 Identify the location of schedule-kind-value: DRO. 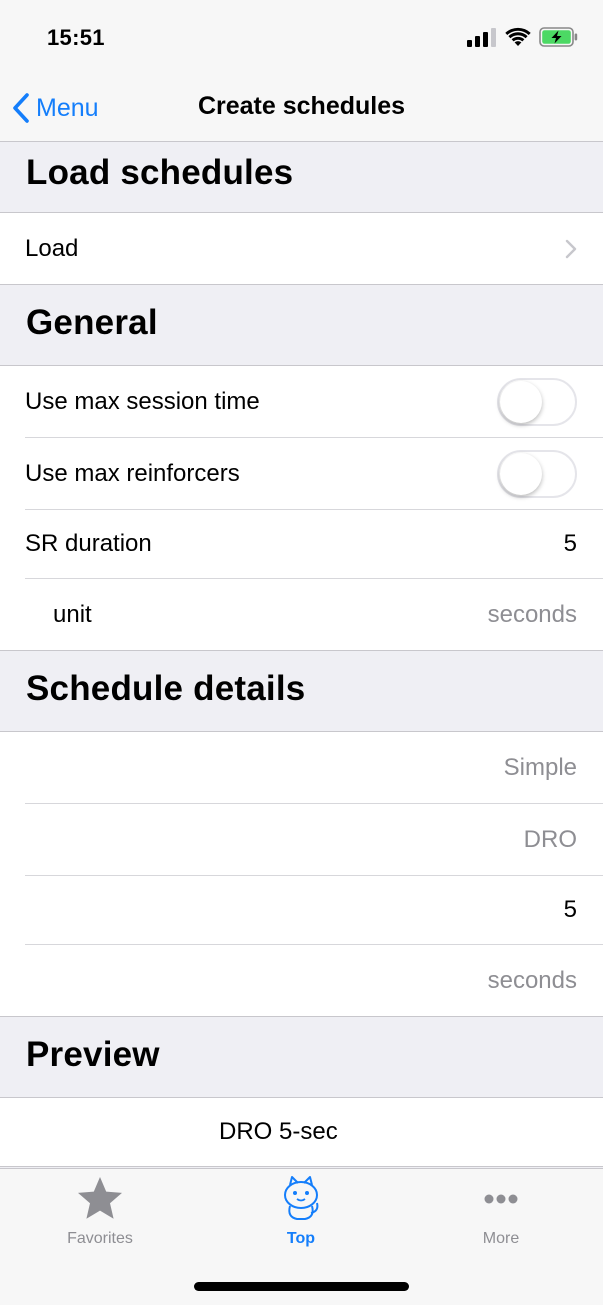
(550, 840).